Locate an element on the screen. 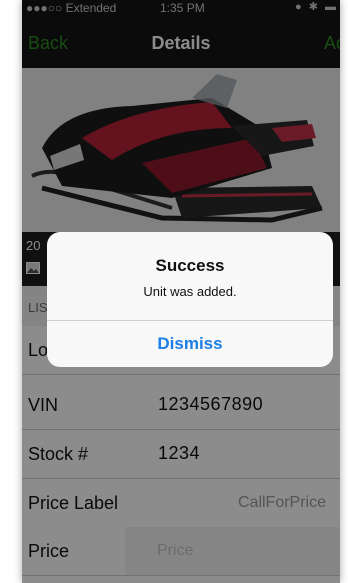 This screenshot has width=348, height=583. alert-title: Success is located at coordinates (190, 265).